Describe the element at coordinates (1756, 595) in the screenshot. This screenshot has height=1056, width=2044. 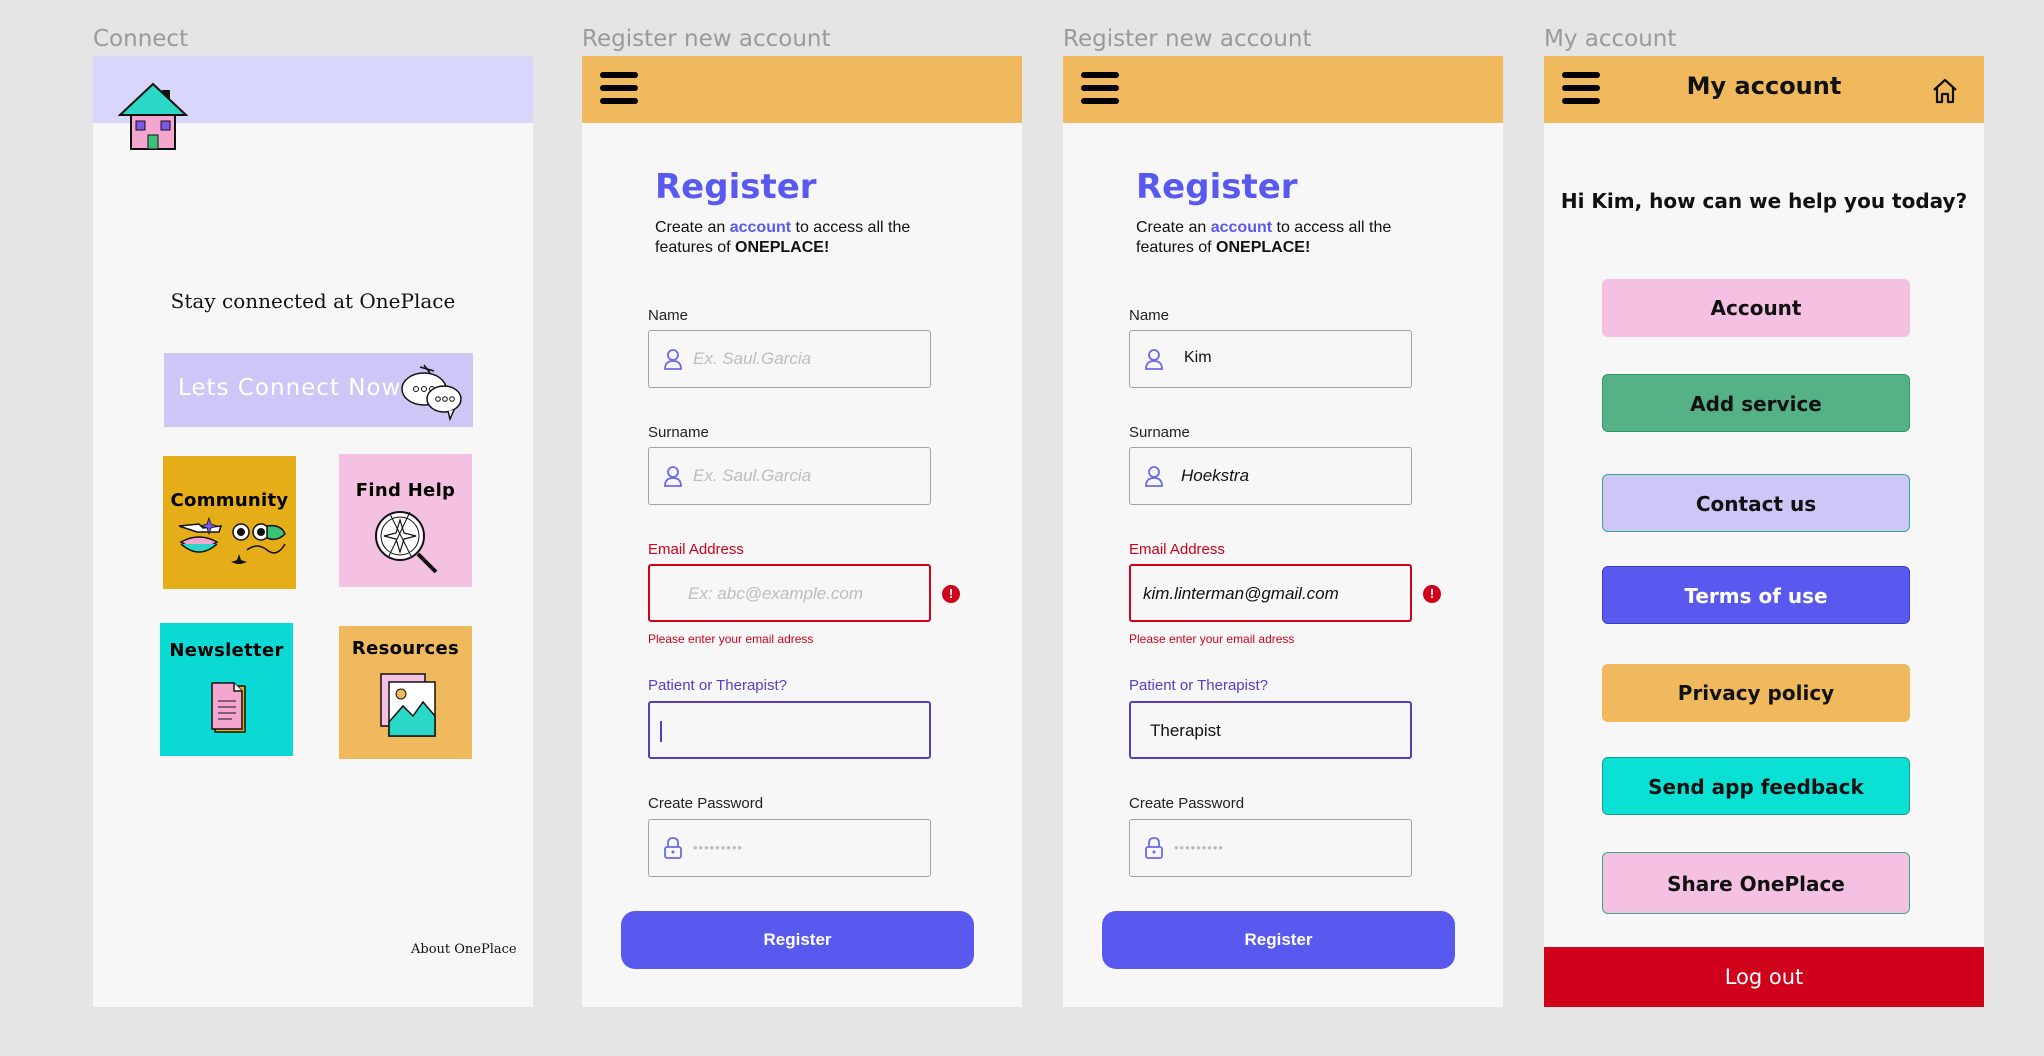
I see `terms-of-use-button: Terms of use` at that location.